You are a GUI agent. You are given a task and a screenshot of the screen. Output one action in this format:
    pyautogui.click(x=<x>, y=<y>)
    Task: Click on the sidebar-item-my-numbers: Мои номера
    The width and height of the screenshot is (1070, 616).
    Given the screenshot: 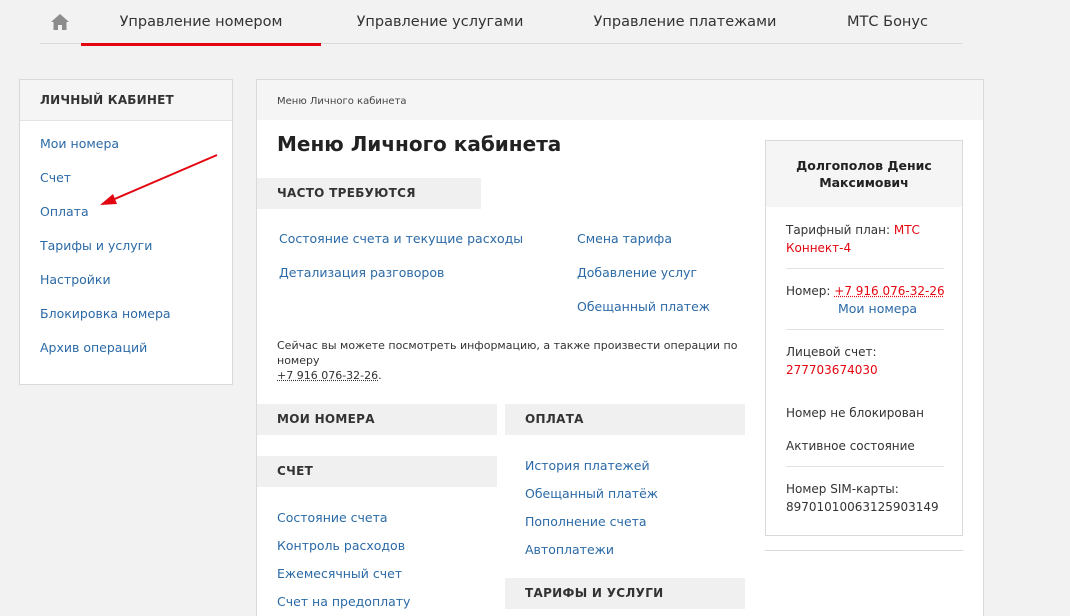 What is the action you would take?
    pyautogui.click(x=79, y=143)
    